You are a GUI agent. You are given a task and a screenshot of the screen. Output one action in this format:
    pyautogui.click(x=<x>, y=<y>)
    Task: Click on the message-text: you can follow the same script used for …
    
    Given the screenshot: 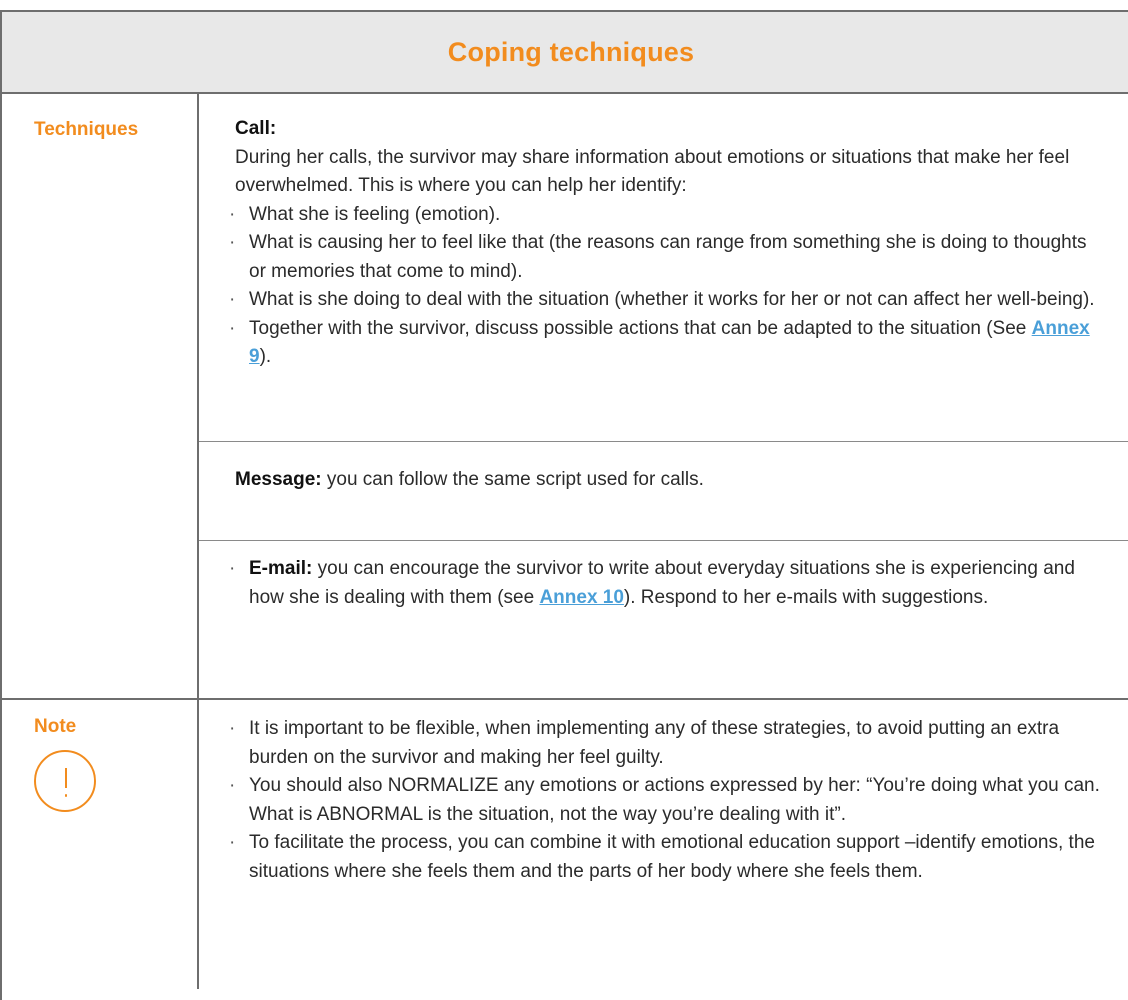 What is the action you would take?
    pyautogui.click(x=512, y=479)
    